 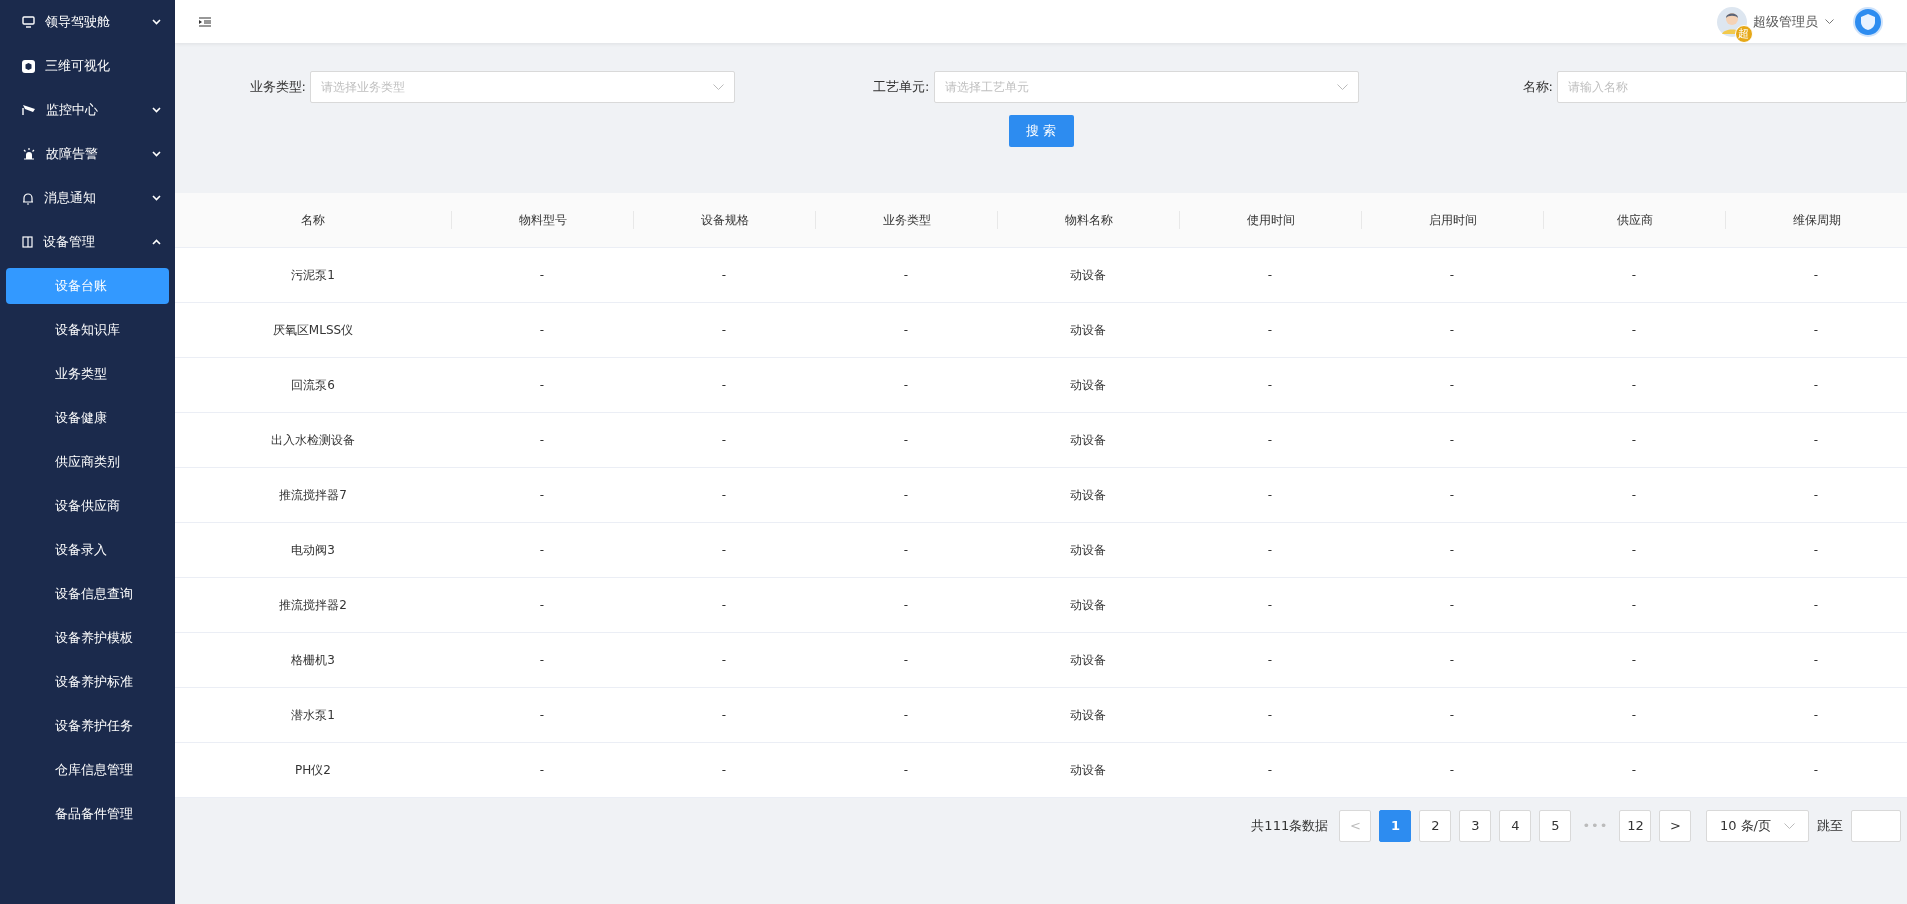 What do you see at coordinates (1731, 21) in the screenshot?
I see `avatar-icon` at bounding box center [1731, 21].